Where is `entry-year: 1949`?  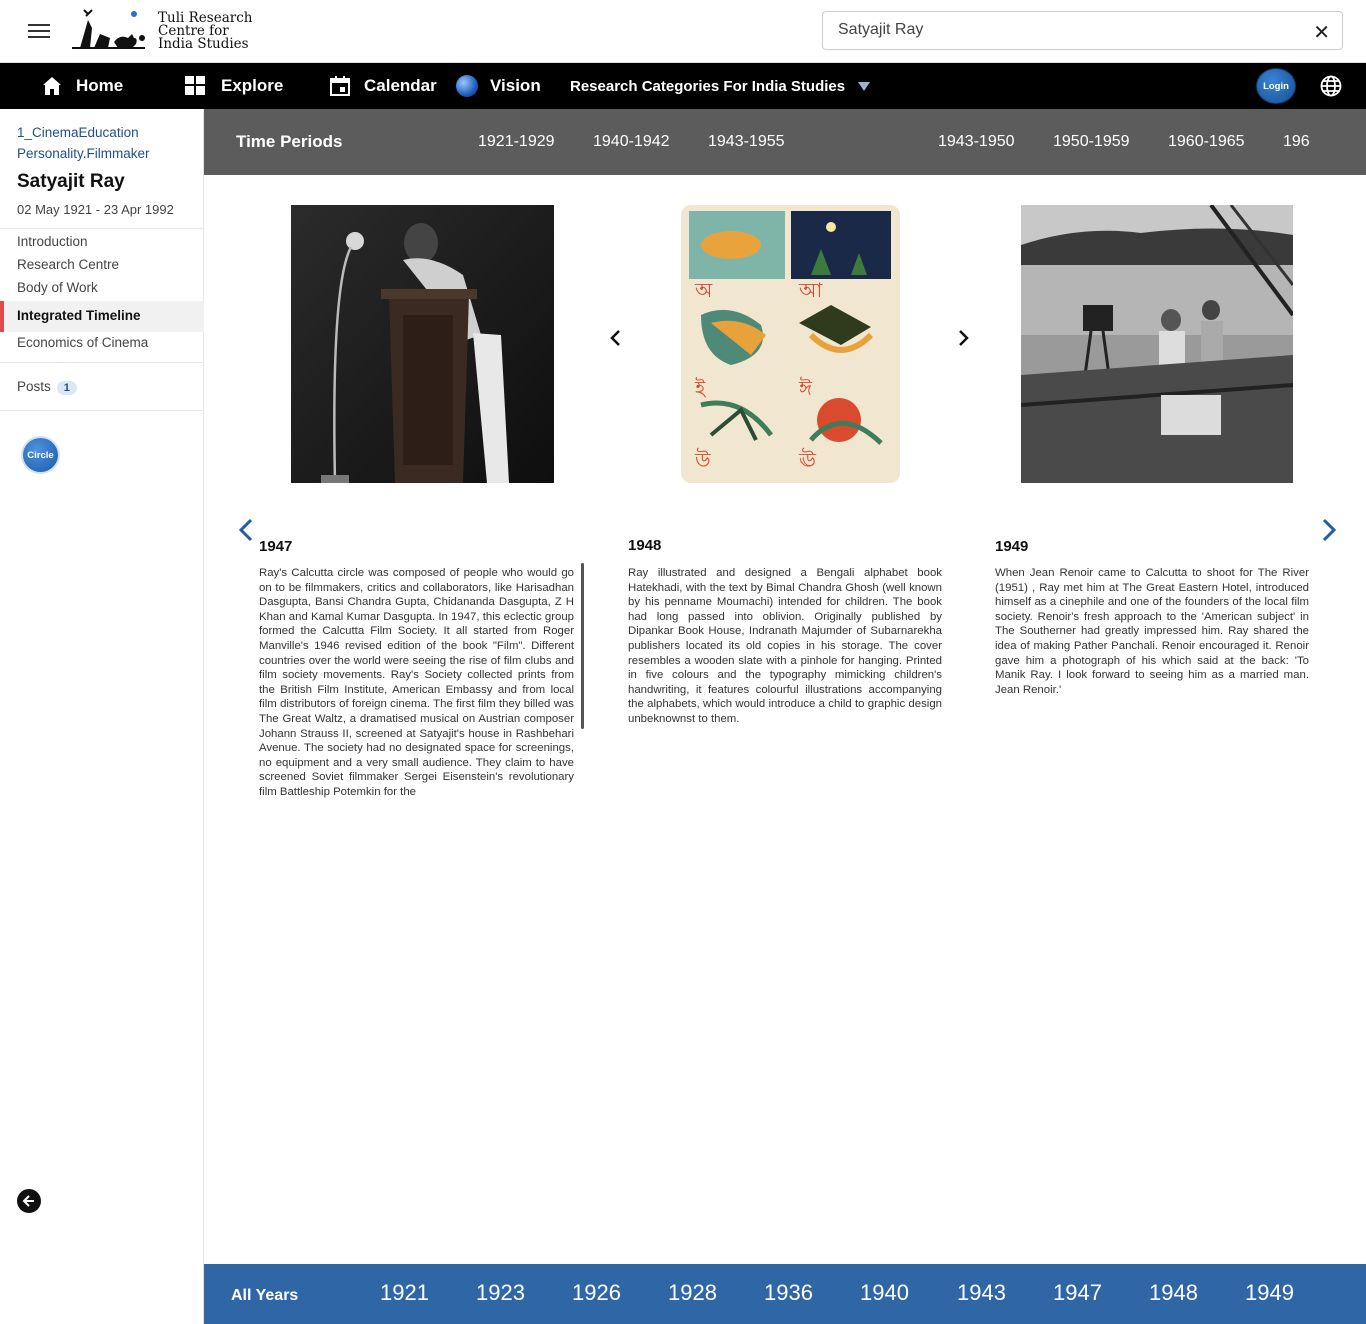
entry-year: 1949 is located at coordinates (1012, 546).